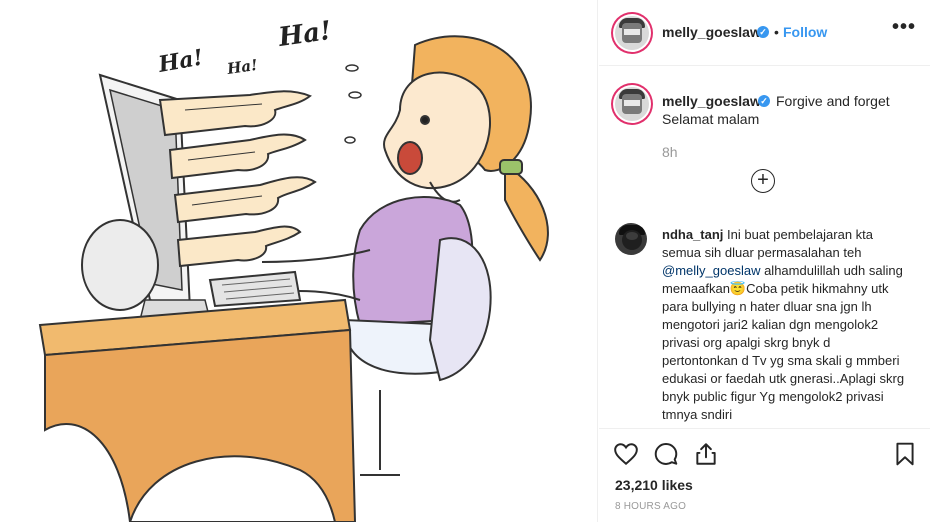 The image size is (930, 522). Describe the element at coordinates (666, 454) in the screenshot. I see `comment-icon` at that location.